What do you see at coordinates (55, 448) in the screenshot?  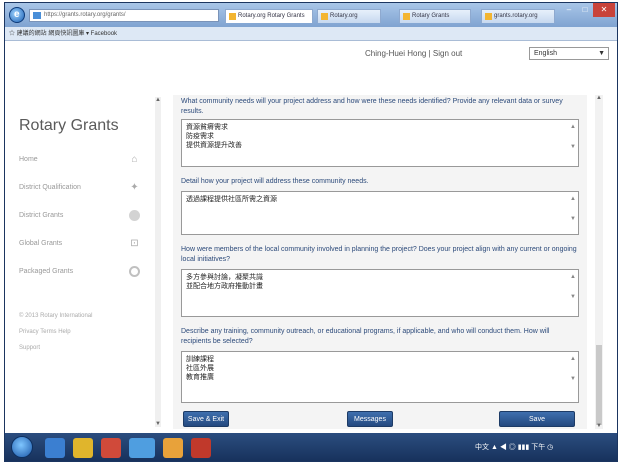 I see `ie-taskbar-icon` at bounding box center [55, 448].